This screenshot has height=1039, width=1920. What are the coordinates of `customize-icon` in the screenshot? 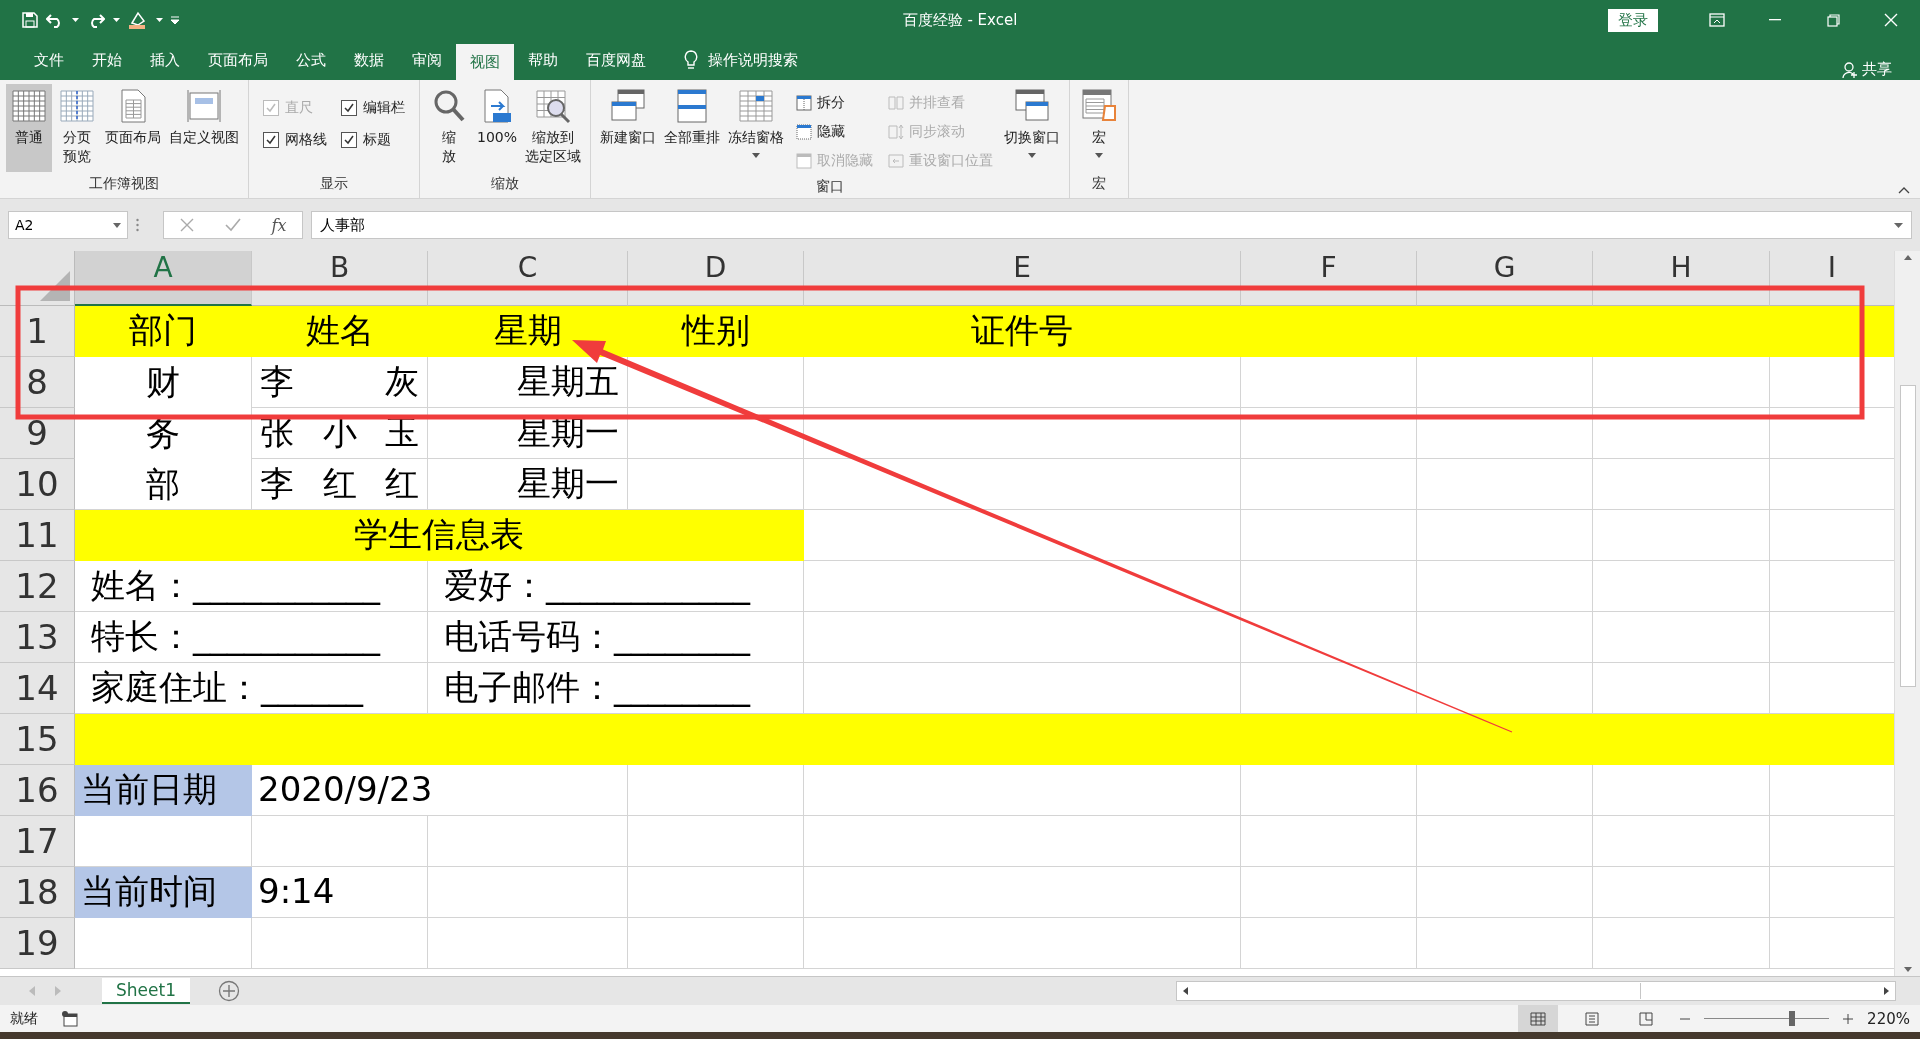 It's located at (175, 20).